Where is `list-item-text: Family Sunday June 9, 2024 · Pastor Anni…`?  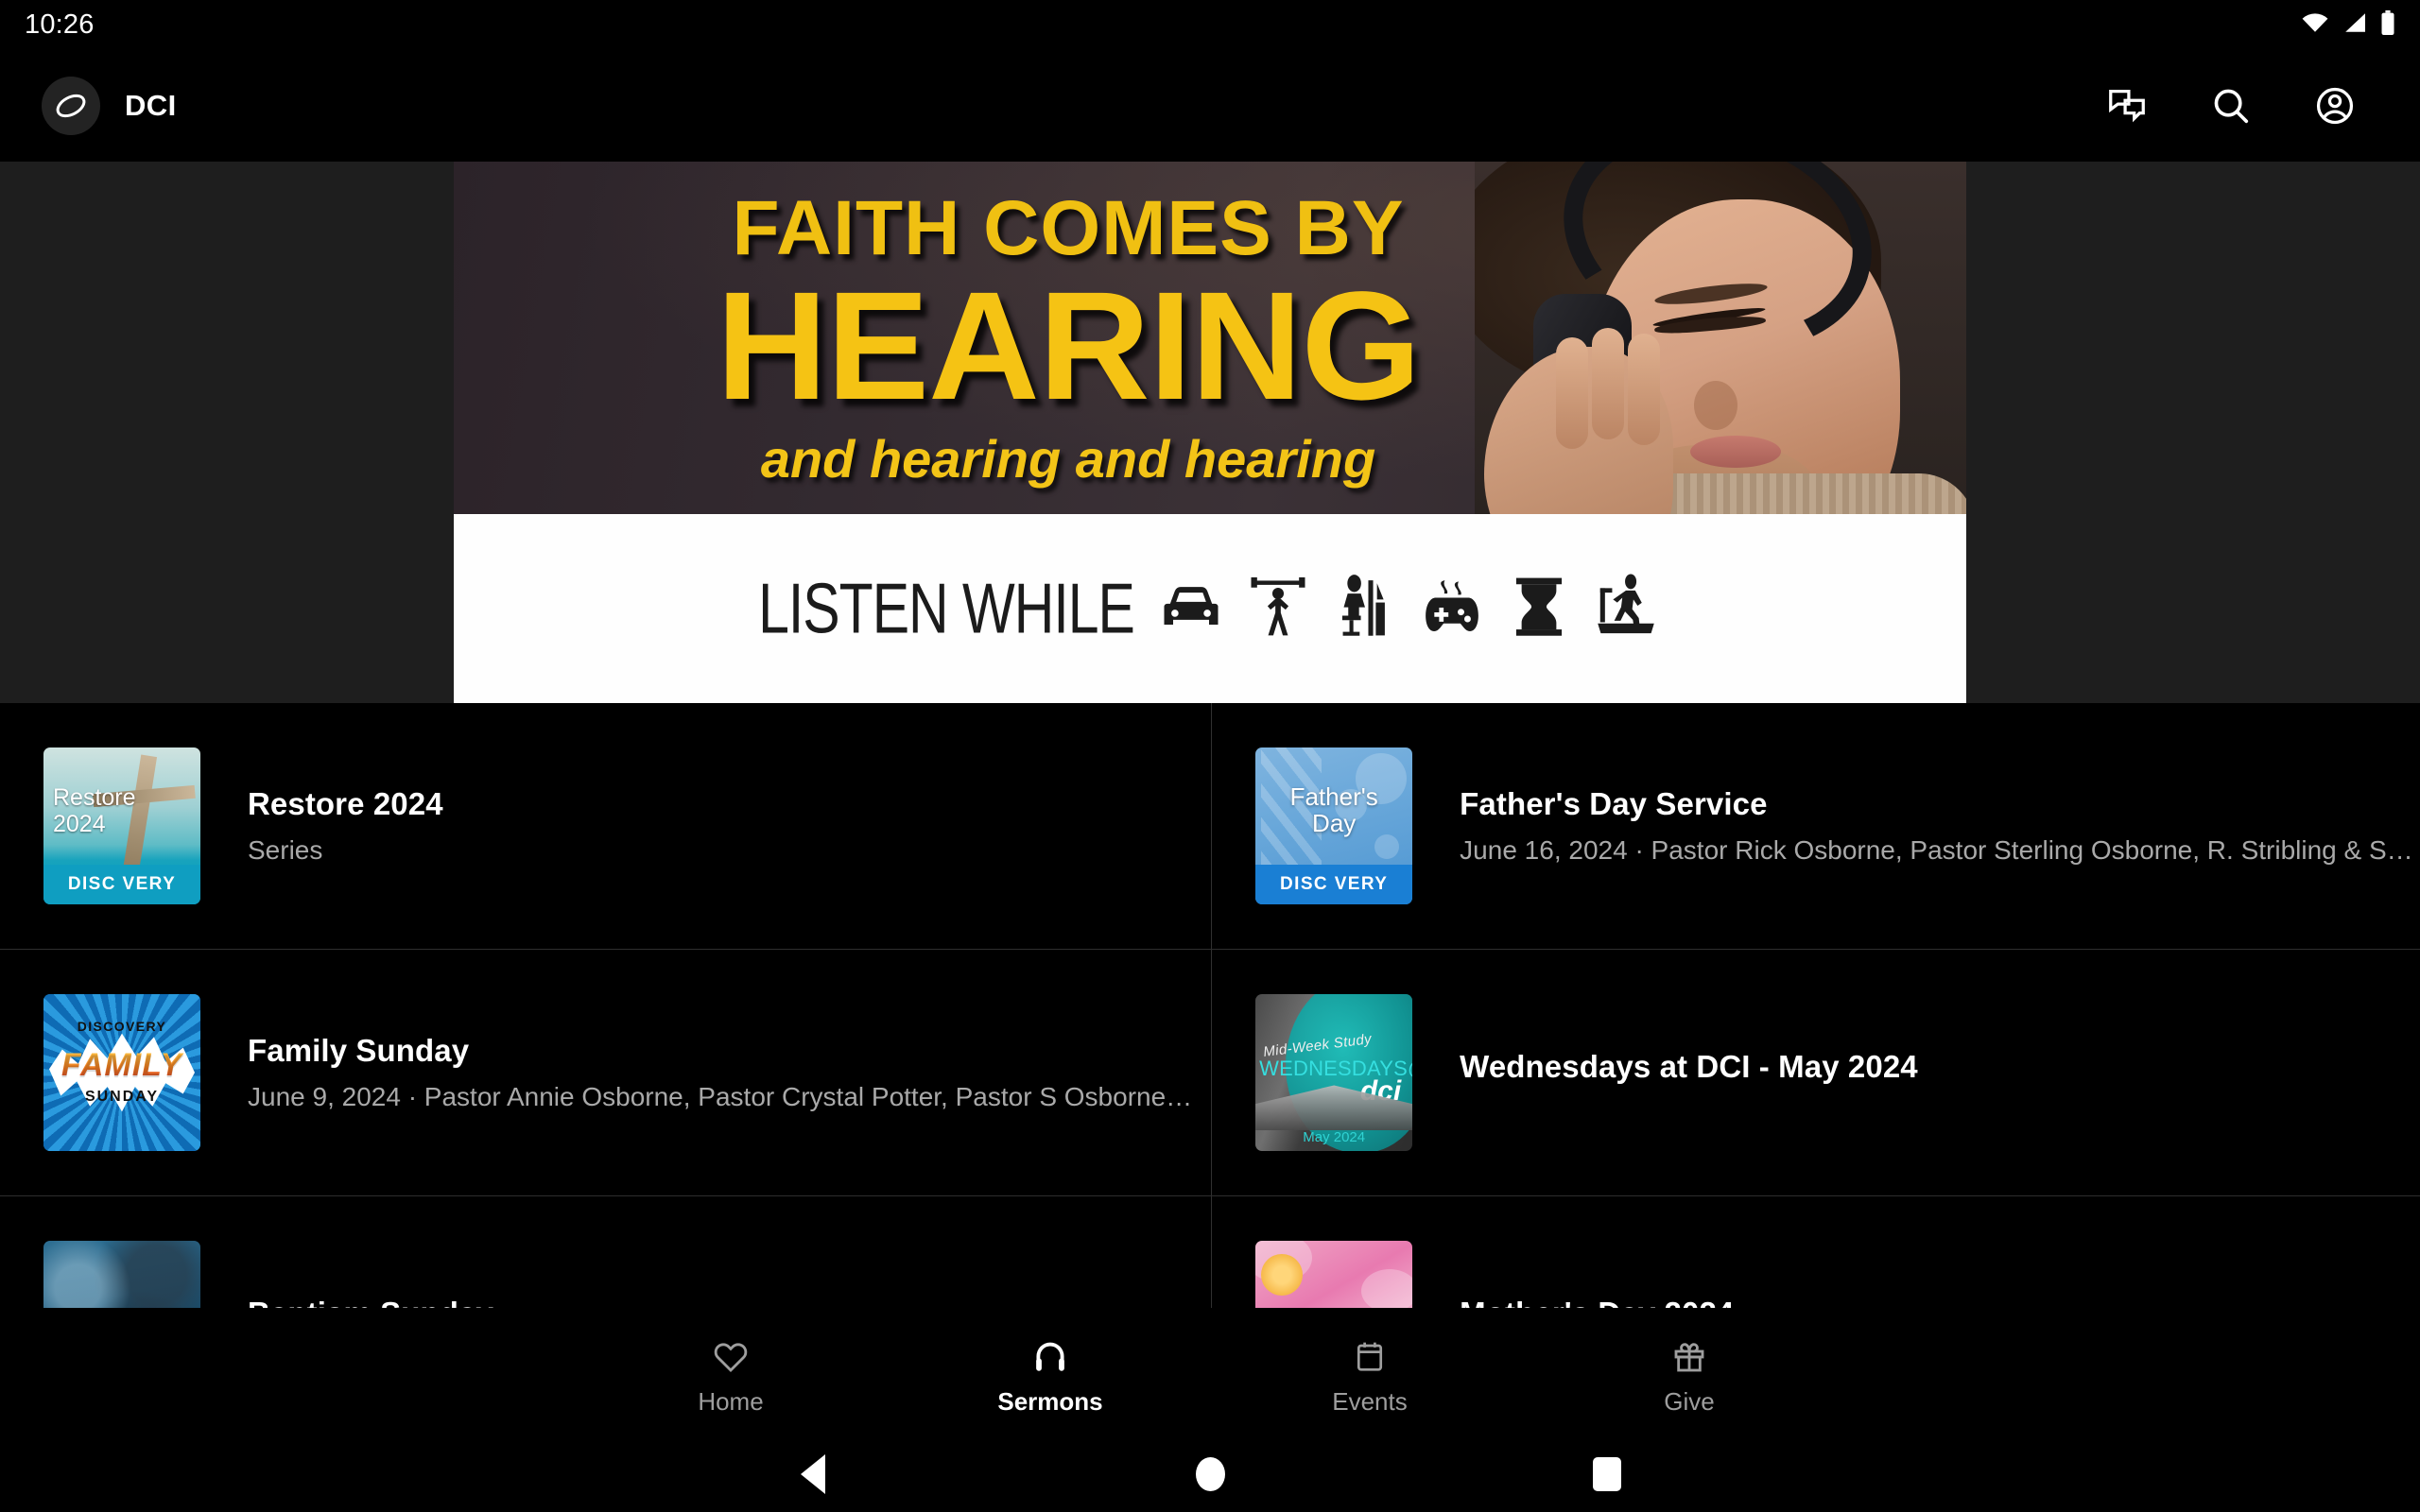 list-item-text: Family Sunday June 9, 2024 · Pastor Anni… is located at coordinates (720, 1072).